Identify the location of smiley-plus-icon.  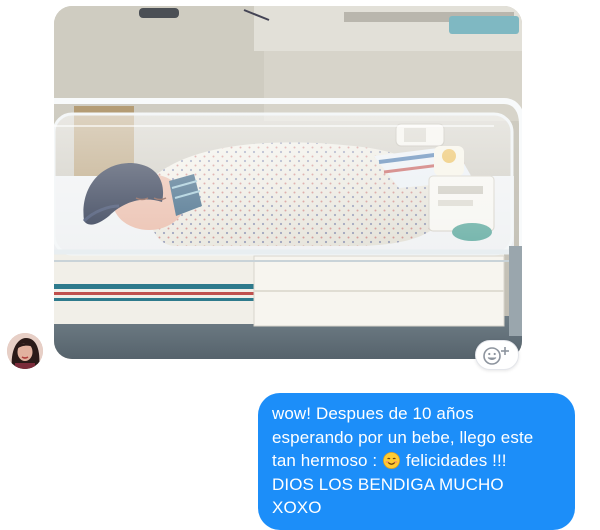
(496, 356).